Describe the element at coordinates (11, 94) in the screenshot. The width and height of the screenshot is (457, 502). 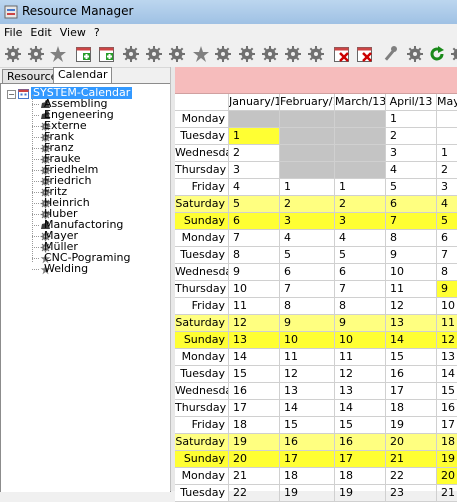
I see `collapse-icon: −` at that location.